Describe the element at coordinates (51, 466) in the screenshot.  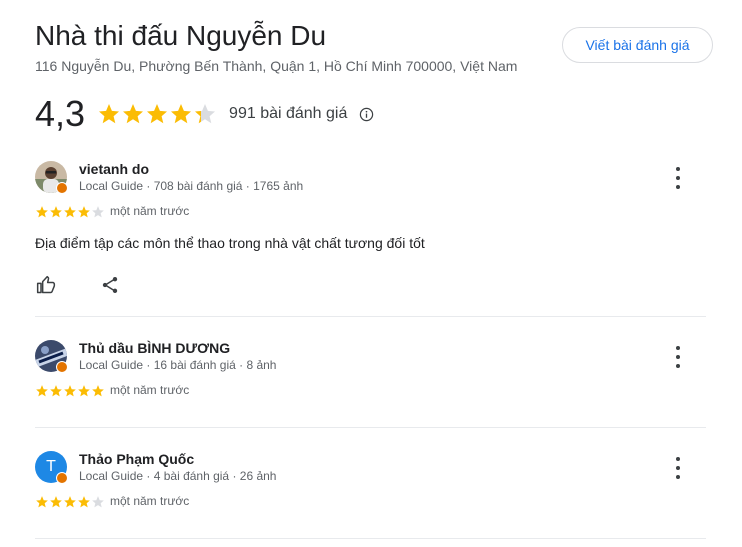
I see `avatar-letter: T` at that location.